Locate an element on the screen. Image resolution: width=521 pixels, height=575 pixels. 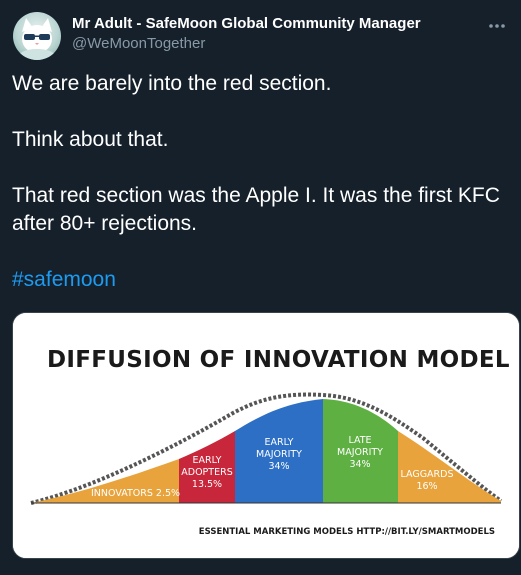
hashtag-link: #safemoon is located at coordinates (64, 279).